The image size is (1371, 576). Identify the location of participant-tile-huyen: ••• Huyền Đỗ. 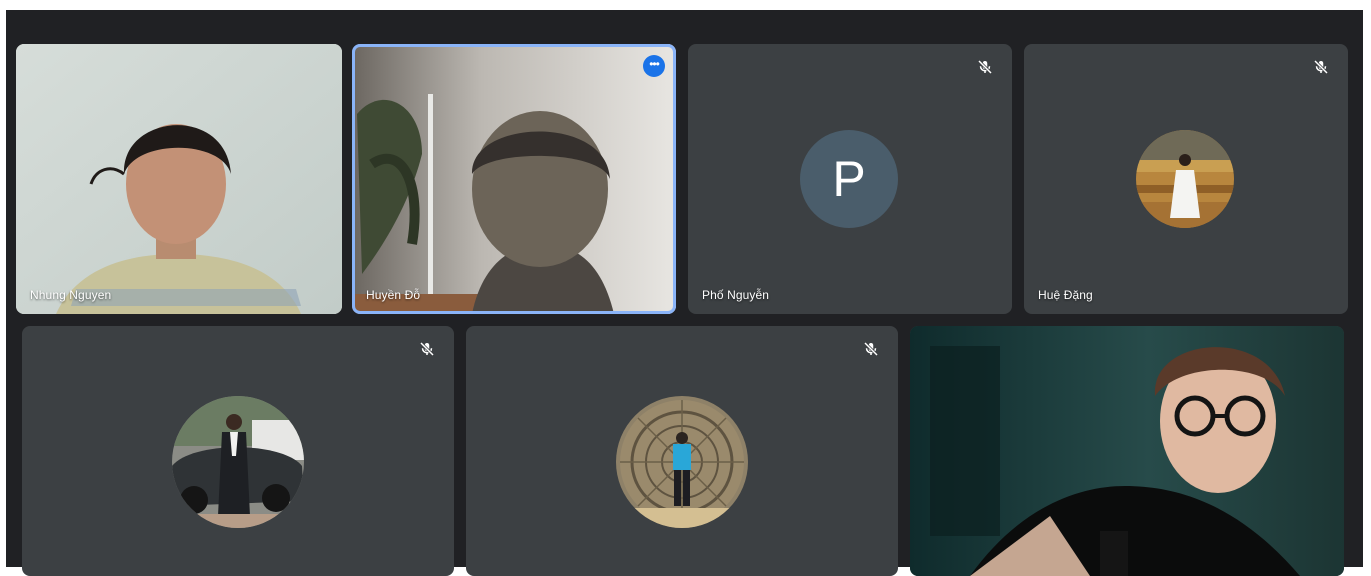
(514, 179).